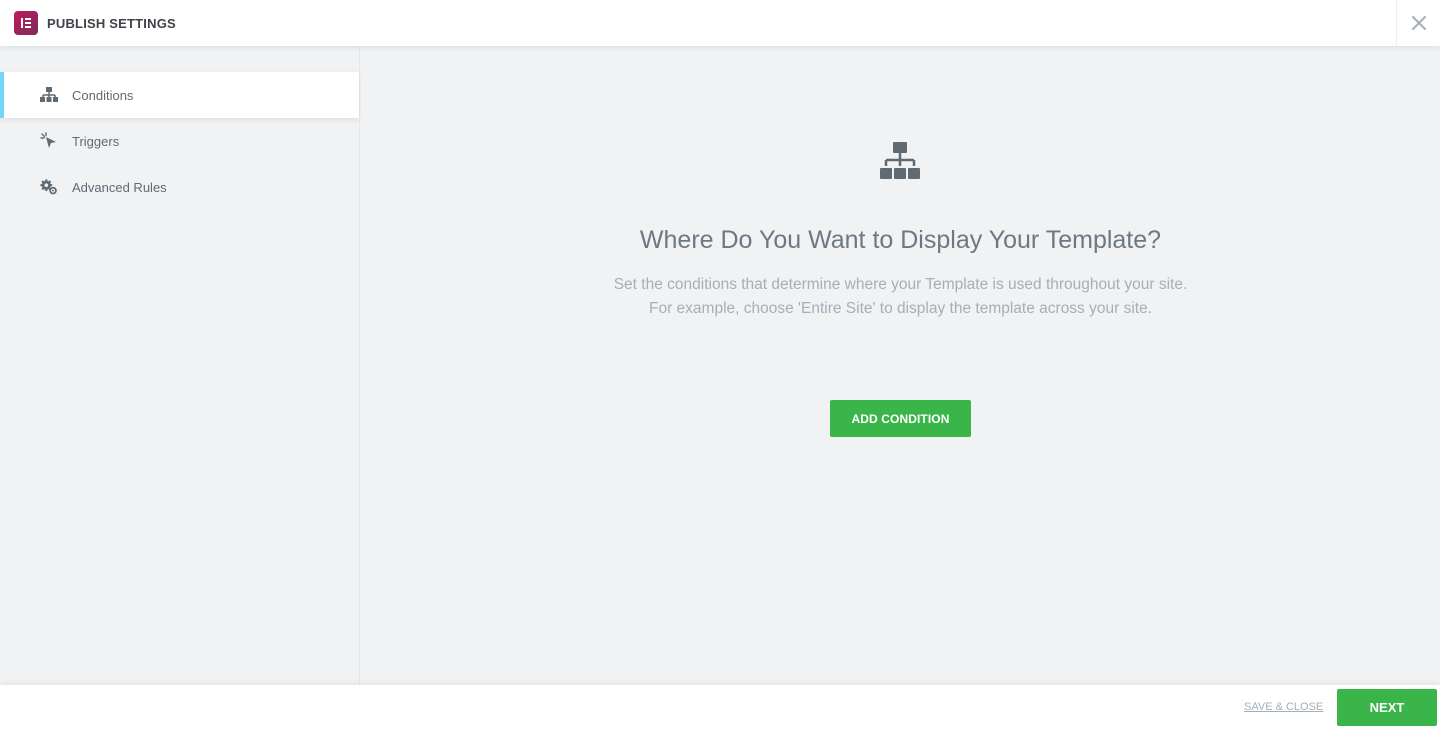  What do you see at coordinates (26, 23) in the screenshot?
I see `elementor-logo-icon` at bounding box center [26, 23].